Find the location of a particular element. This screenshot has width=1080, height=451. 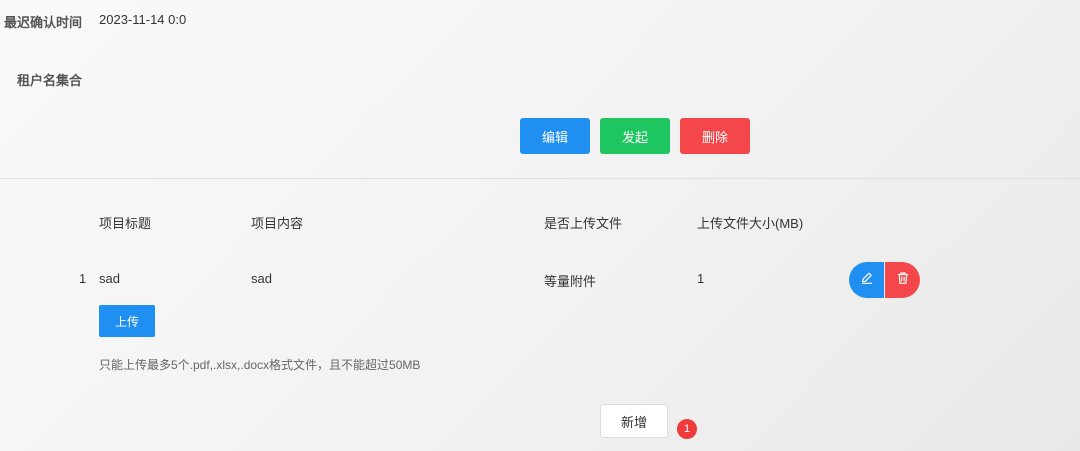

confirm-time-label: 最迟确认时间 is located at coordinates (43, 22).